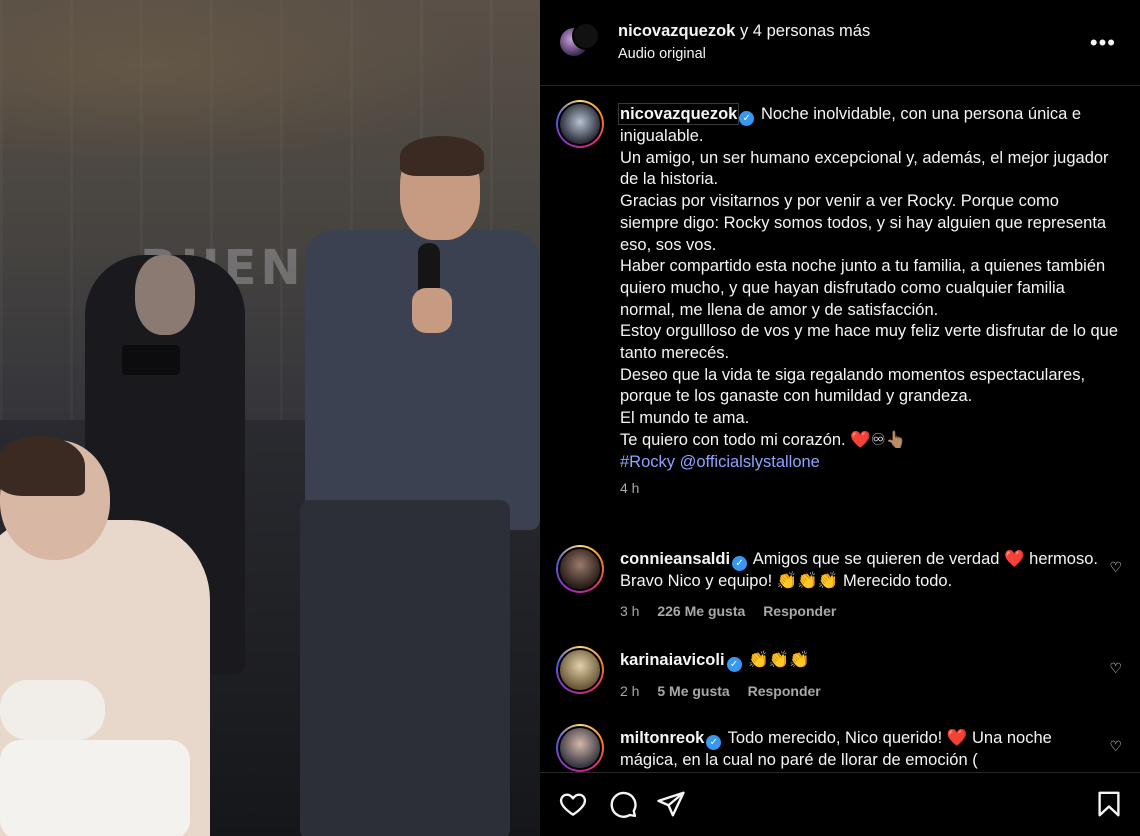 This screenshot has height=836, width=1140. I want to click on speaker-hand, so click(432, 310).